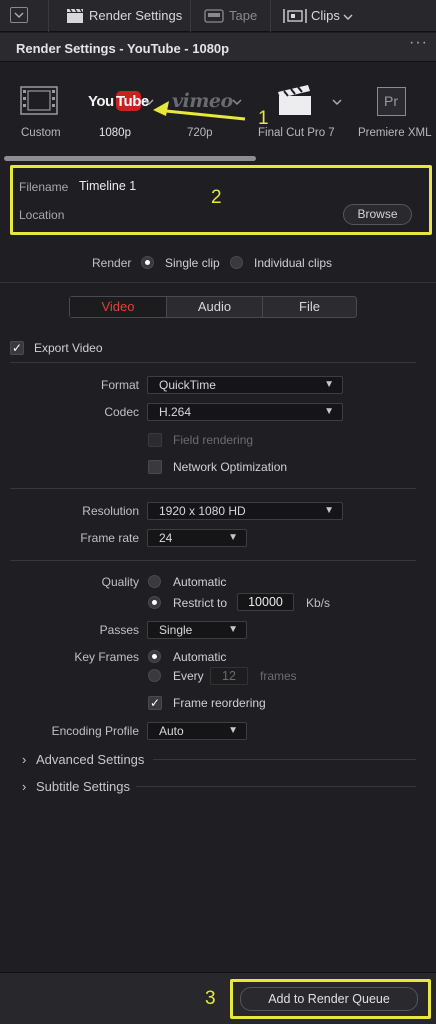 Image resolution: width=436 pixels, height=1024 pixels. I want to click on preset-label-final-cut-pro-7: Final Cut Pro 7, so click(296, 133).